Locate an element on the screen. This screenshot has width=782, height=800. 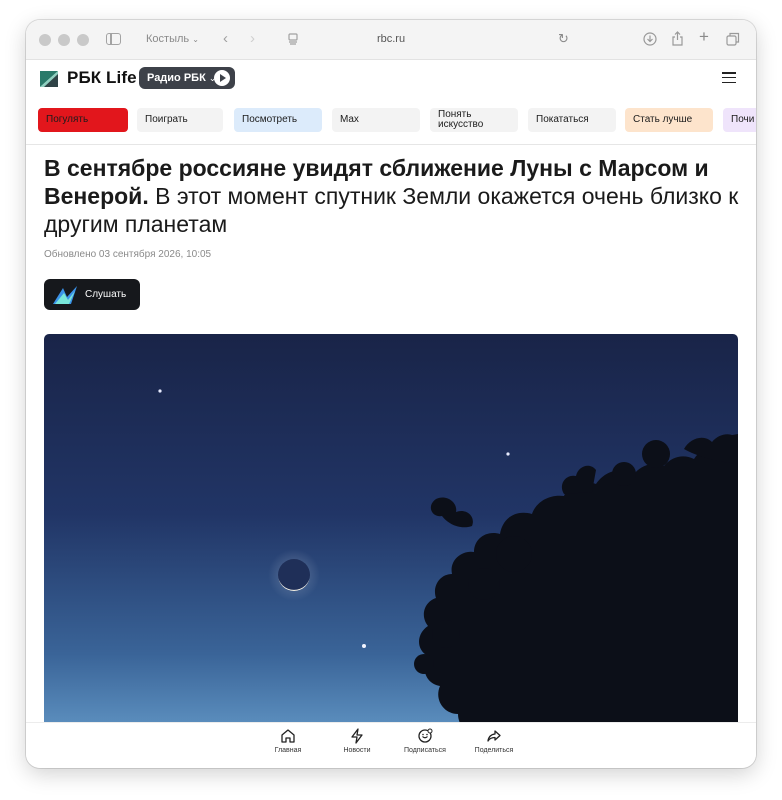
chip-progulyat: Погулять is located at coordinates (83, 120).